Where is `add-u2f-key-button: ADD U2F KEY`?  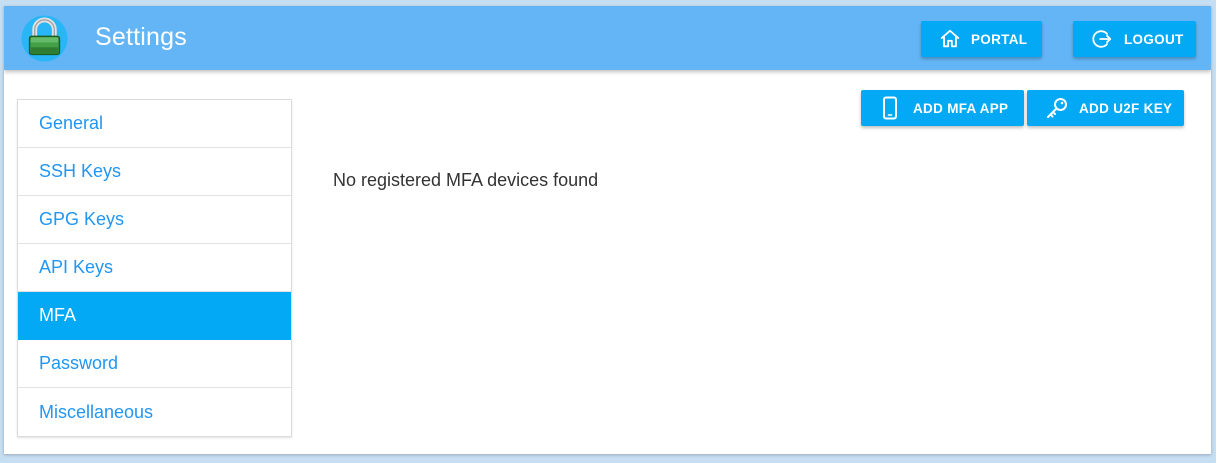
add-u2f-key-button: ADD U2F KEY is located at coordinates (1105, 108).